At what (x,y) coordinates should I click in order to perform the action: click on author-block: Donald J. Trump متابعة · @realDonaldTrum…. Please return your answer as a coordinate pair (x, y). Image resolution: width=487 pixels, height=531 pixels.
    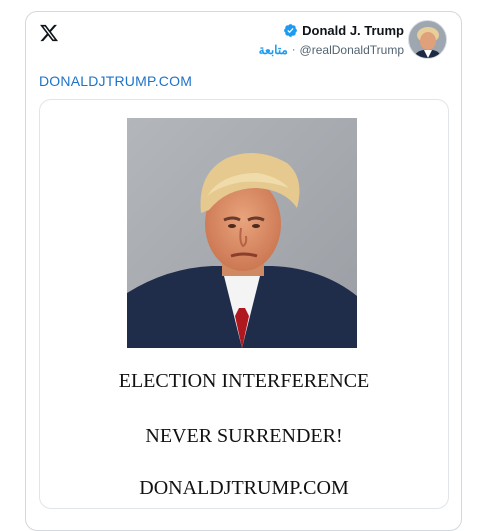
    Looking at the image, I should click on (353, 39).